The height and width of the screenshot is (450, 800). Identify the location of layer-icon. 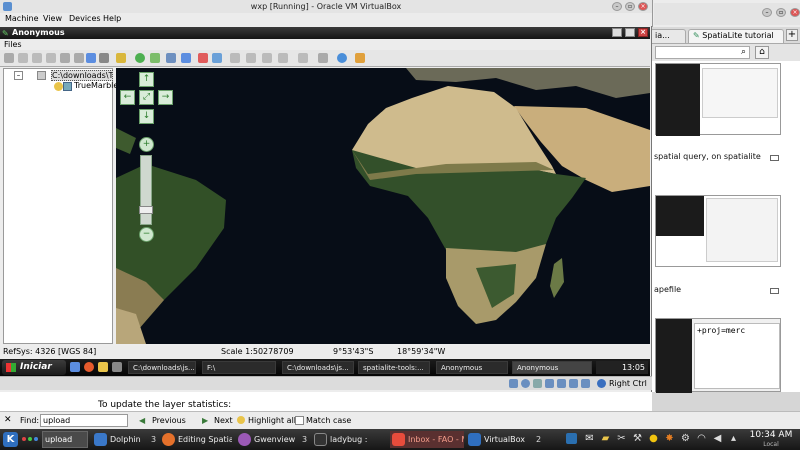
(121, 58).